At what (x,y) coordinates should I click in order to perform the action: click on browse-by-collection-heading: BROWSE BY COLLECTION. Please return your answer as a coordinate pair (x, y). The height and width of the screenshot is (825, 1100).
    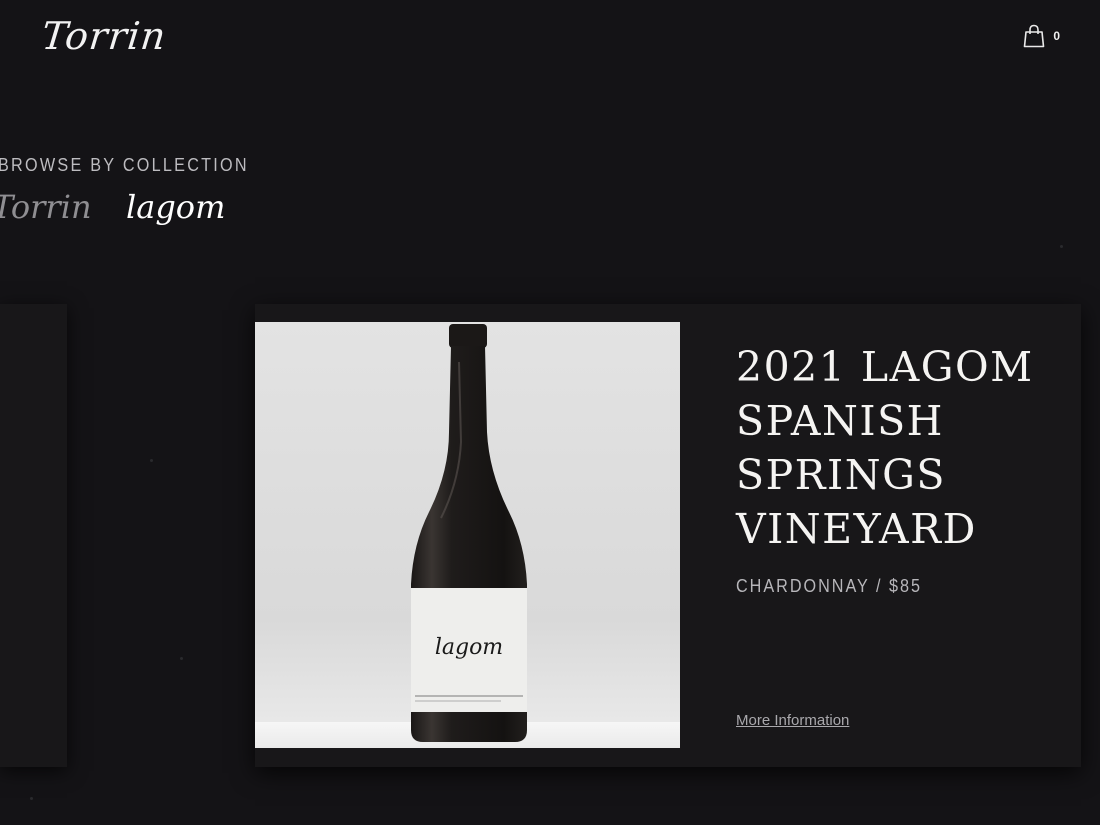
    Looking at the image, I should click on (124, 165).